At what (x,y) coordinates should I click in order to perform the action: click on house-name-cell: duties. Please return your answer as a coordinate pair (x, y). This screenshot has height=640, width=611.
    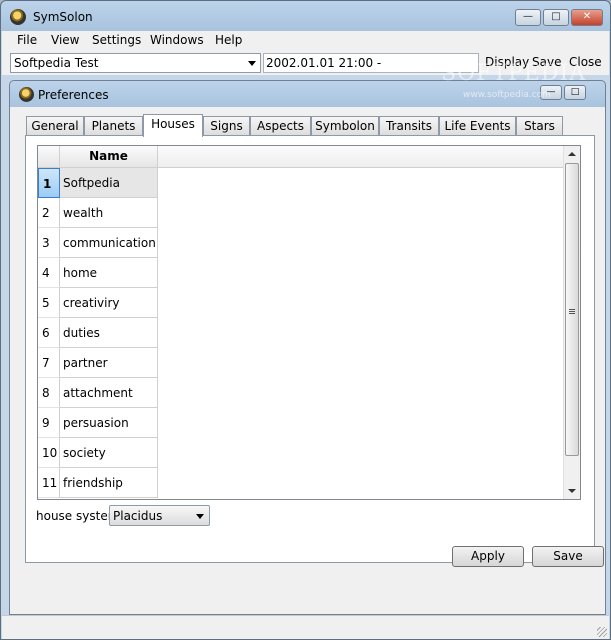
    Looking at the image, I should click on (109, 333).